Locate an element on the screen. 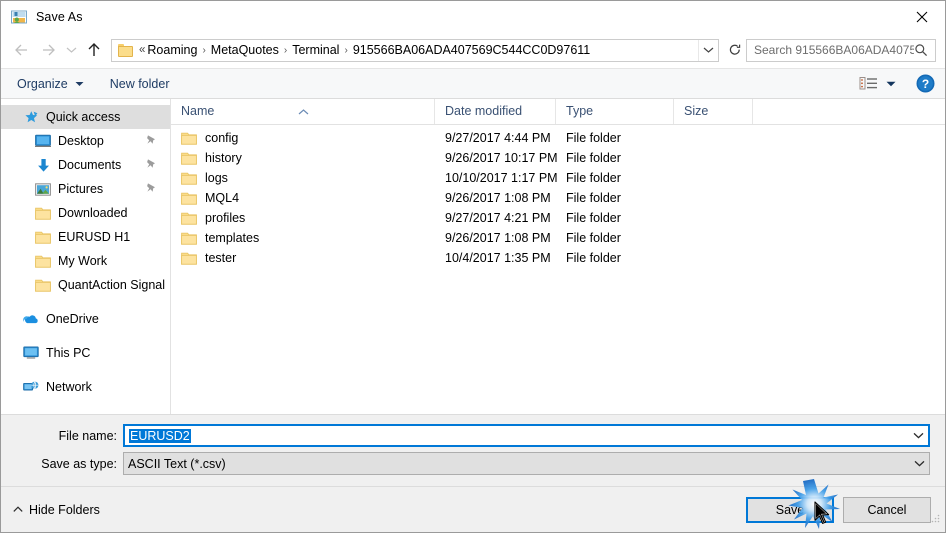 This screenshot has width=946, height=533. save-as-icon is located at coordinates (19, 17).